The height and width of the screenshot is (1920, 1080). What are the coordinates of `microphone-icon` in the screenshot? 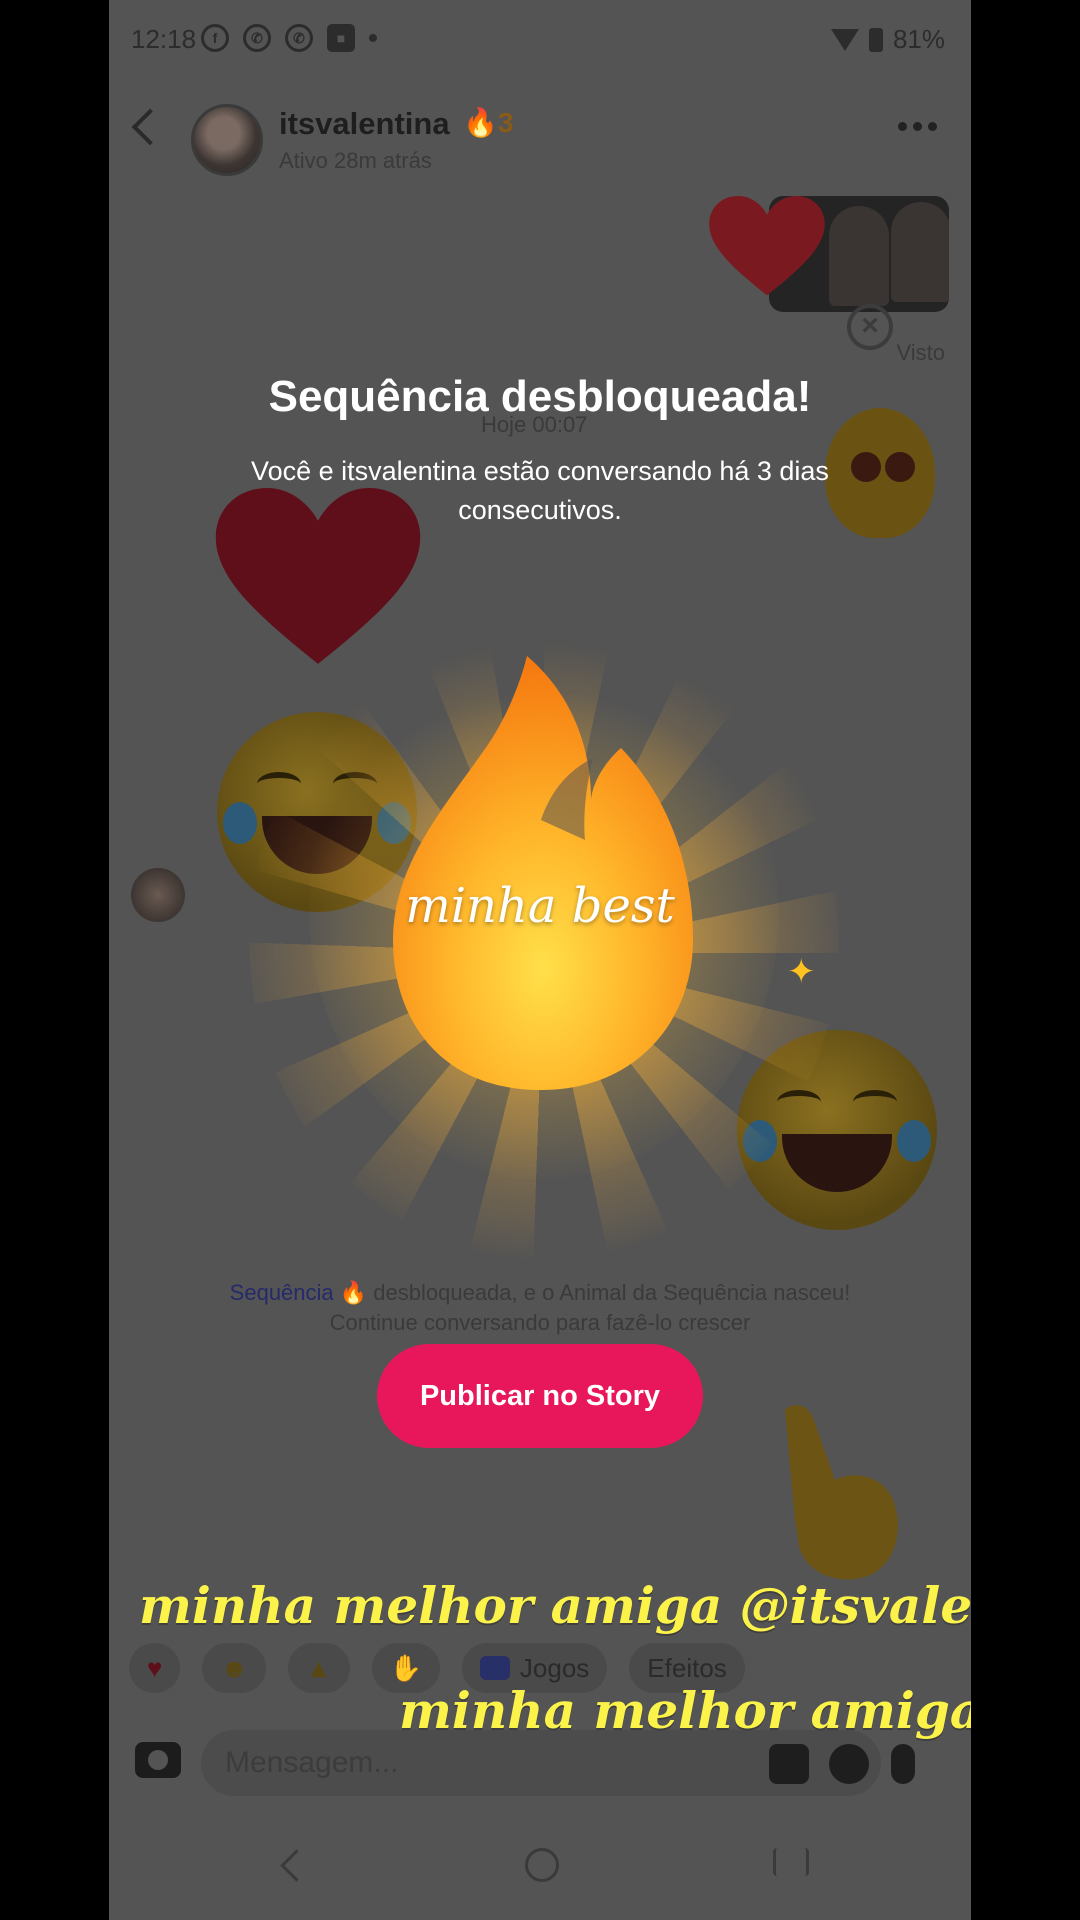 It's located at (903, 1764).